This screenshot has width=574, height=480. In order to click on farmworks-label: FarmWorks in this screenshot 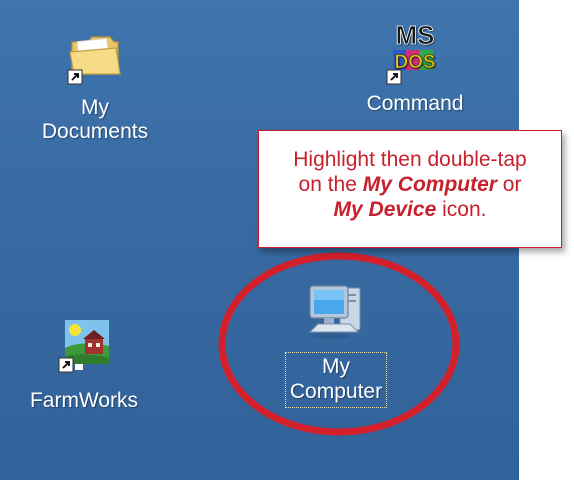, I will do `click(84, 400)`.